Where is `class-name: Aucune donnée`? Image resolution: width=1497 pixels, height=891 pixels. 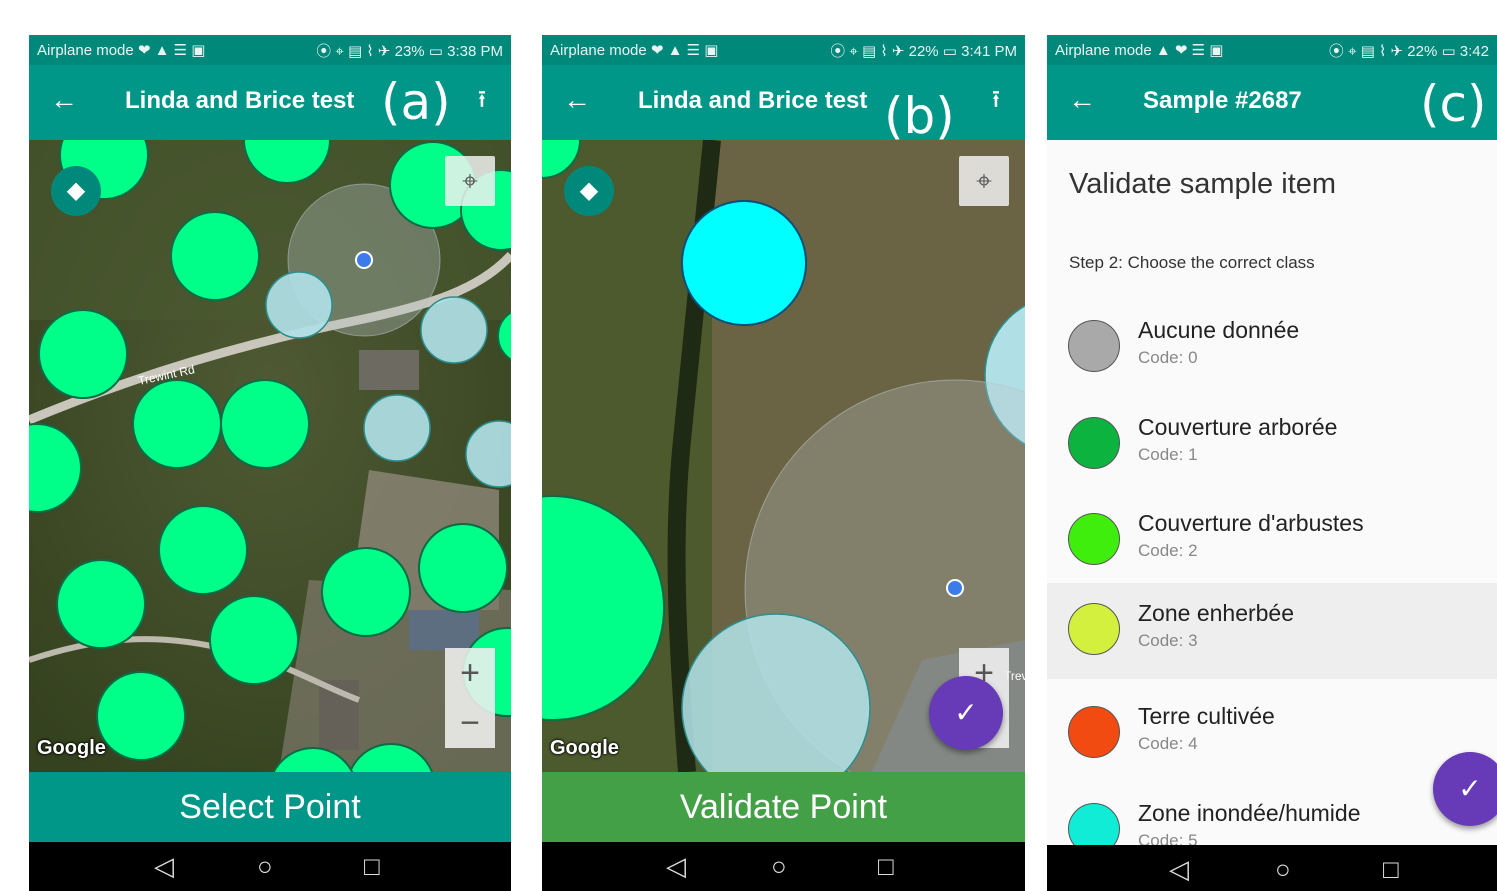
class-name: Aucune donnée is located at coordinates (1219, 330).